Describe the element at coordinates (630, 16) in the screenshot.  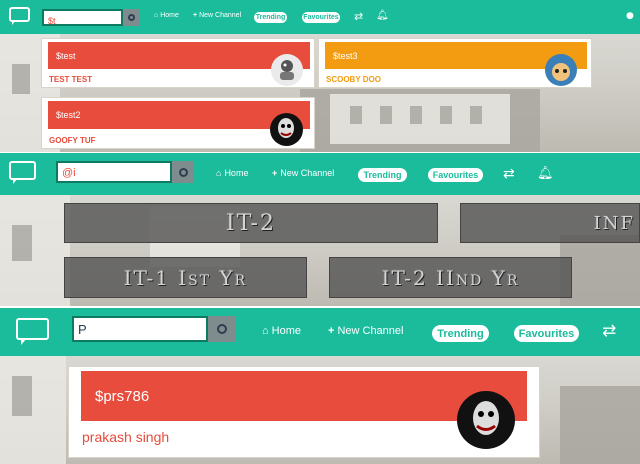
I see `user-icon: ●` at that location.